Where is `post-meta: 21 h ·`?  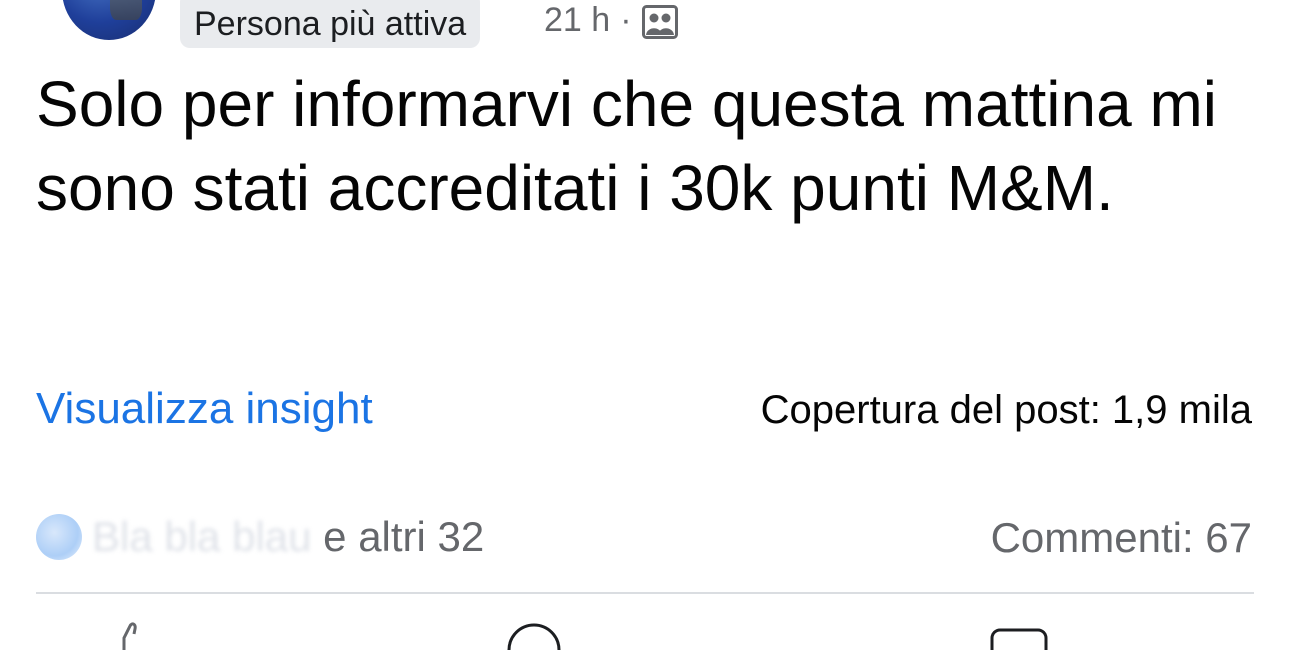
post-meta: 21 h · is located at coordinates (611, 20).